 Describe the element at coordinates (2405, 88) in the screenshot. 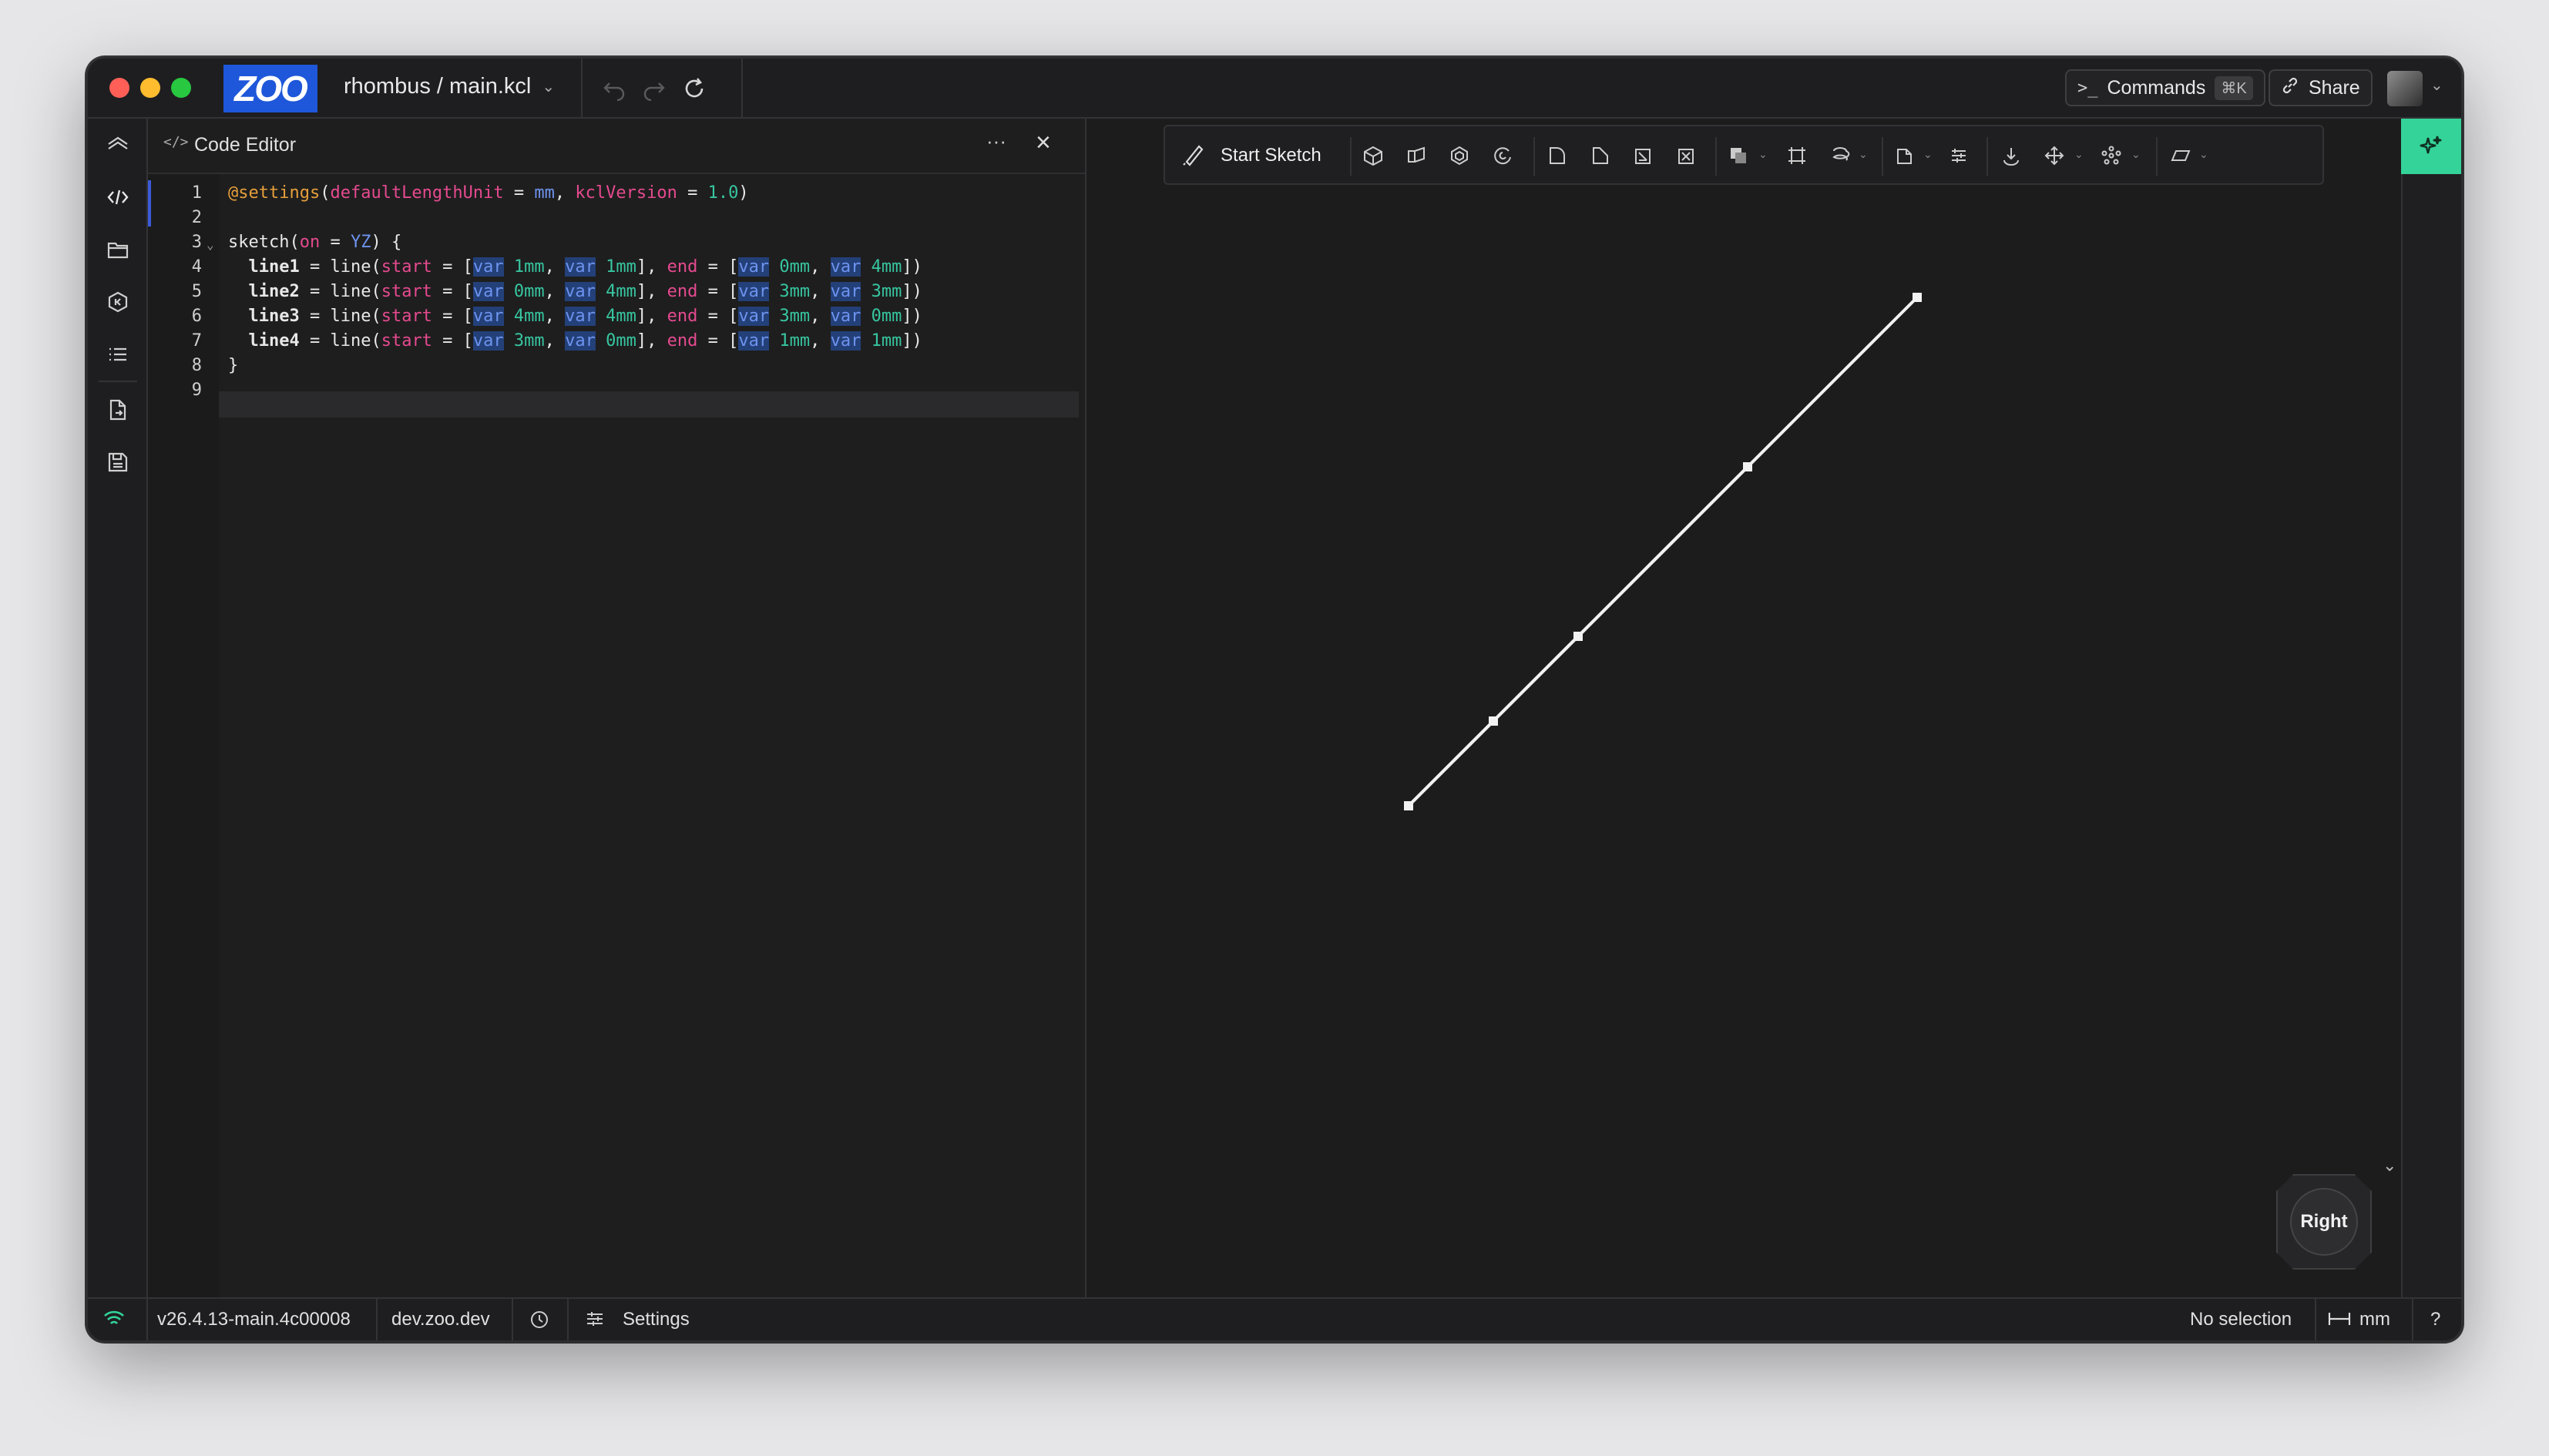

I see `avatar` at that location.